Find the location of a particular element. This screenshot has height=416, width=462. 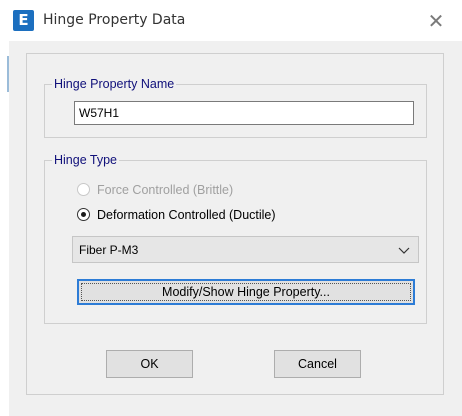

hinge-property-name-legend: Hinge Property Name is located at coordinates (114, 84).